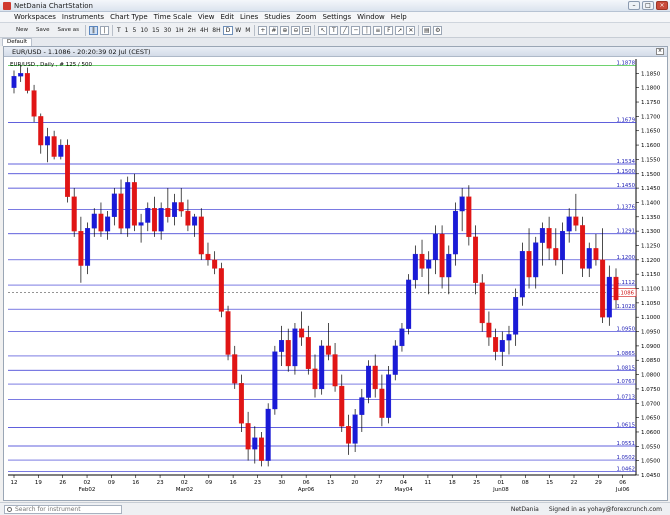 This screenshot has height=515, width=670. Describe the element at coordinates (238, 30) in the screenshot. I see `period-w: W` at that location.